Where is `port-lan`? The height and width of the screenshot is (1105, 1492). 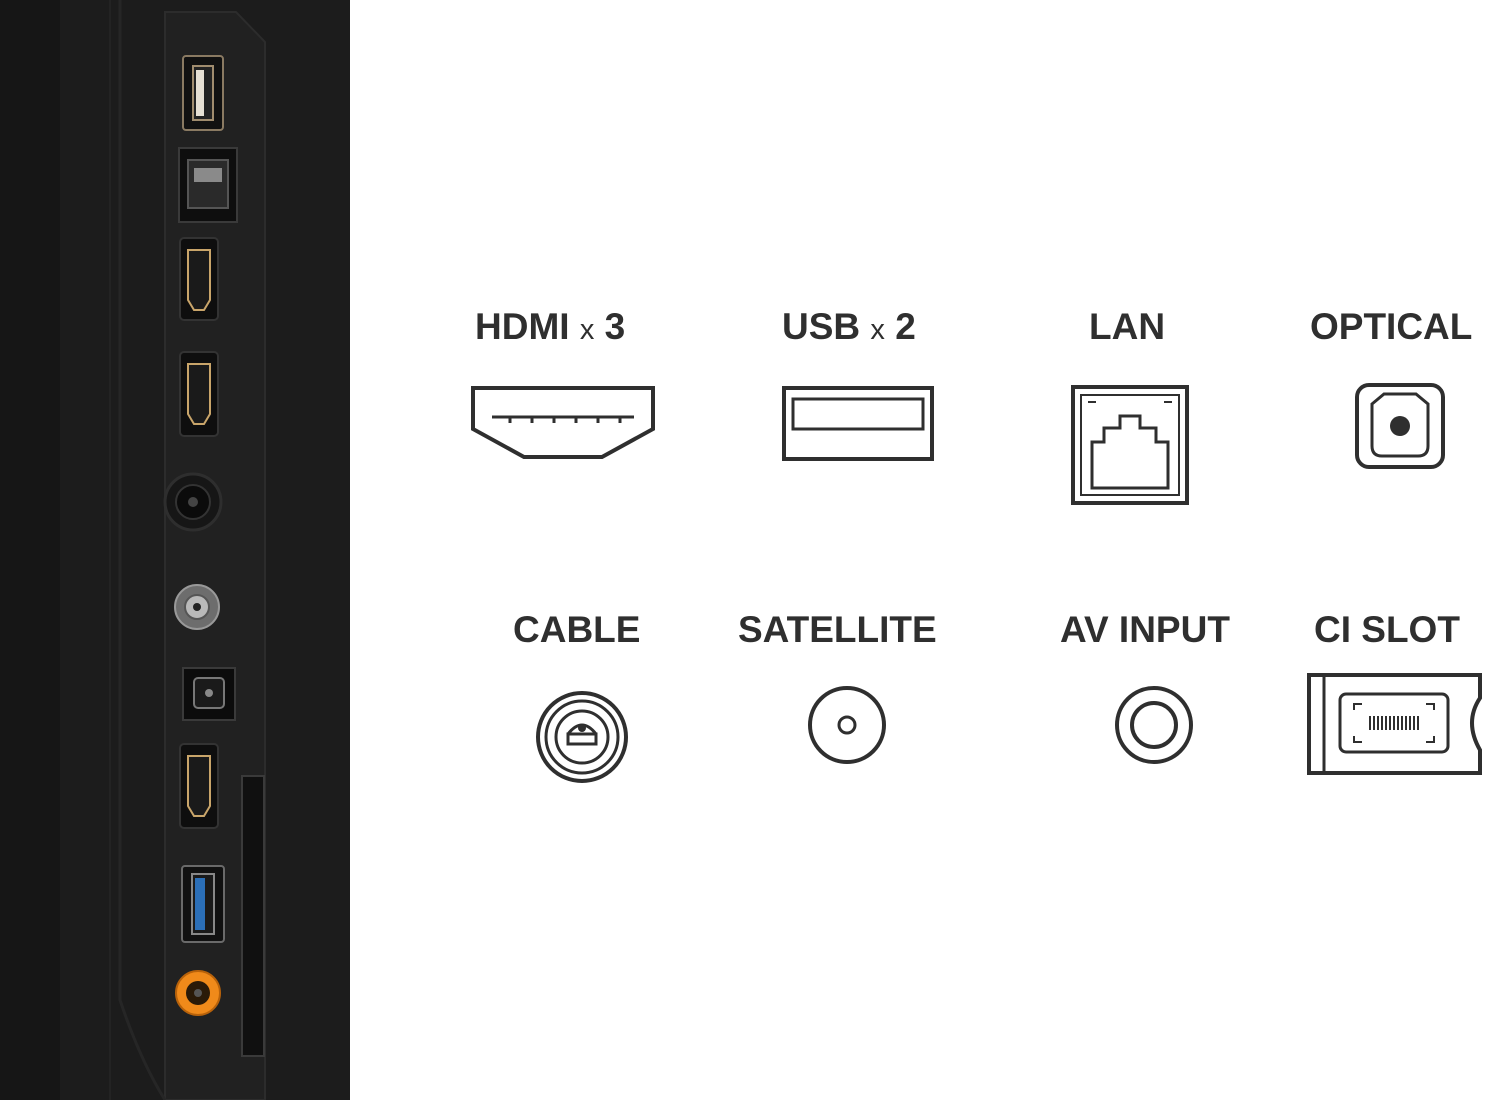
port-lan is located at coordinates (208, 185).